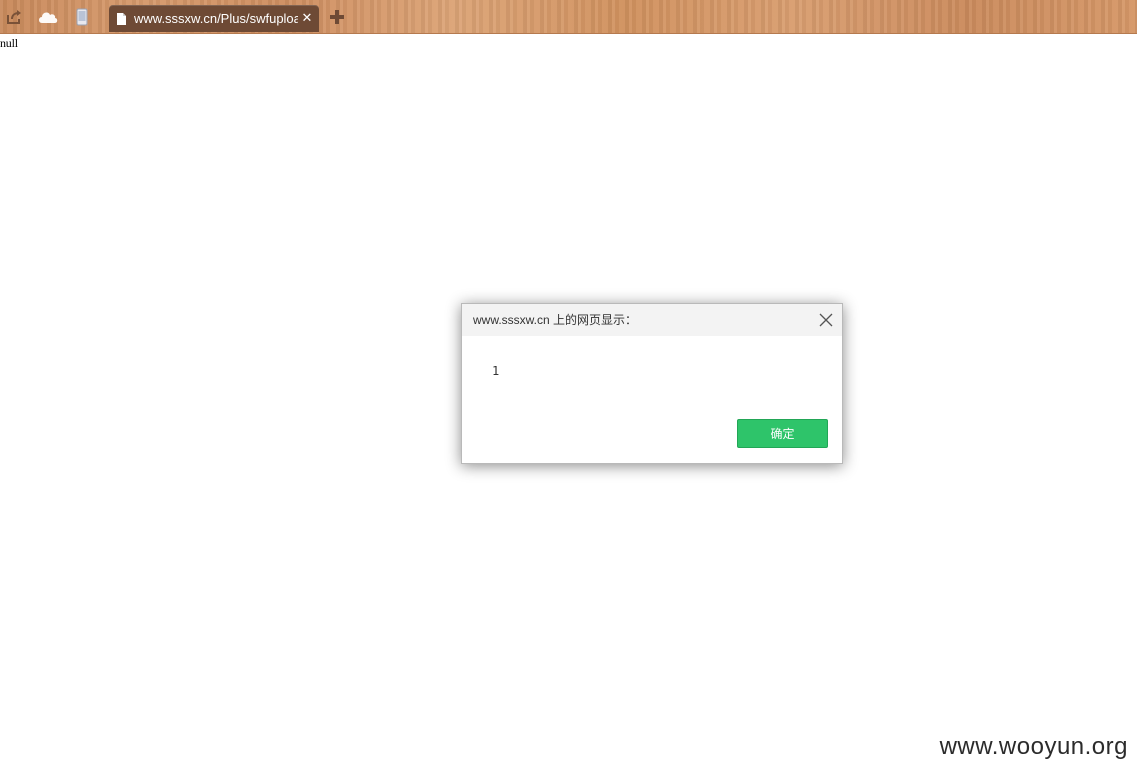 Image resolution: width=1137 pixels, height=777 pixels. What do you see at coordinates (307, 18) in the screenshot?
I see `tab-close-button: ✕` at bounding box center [307, 18].